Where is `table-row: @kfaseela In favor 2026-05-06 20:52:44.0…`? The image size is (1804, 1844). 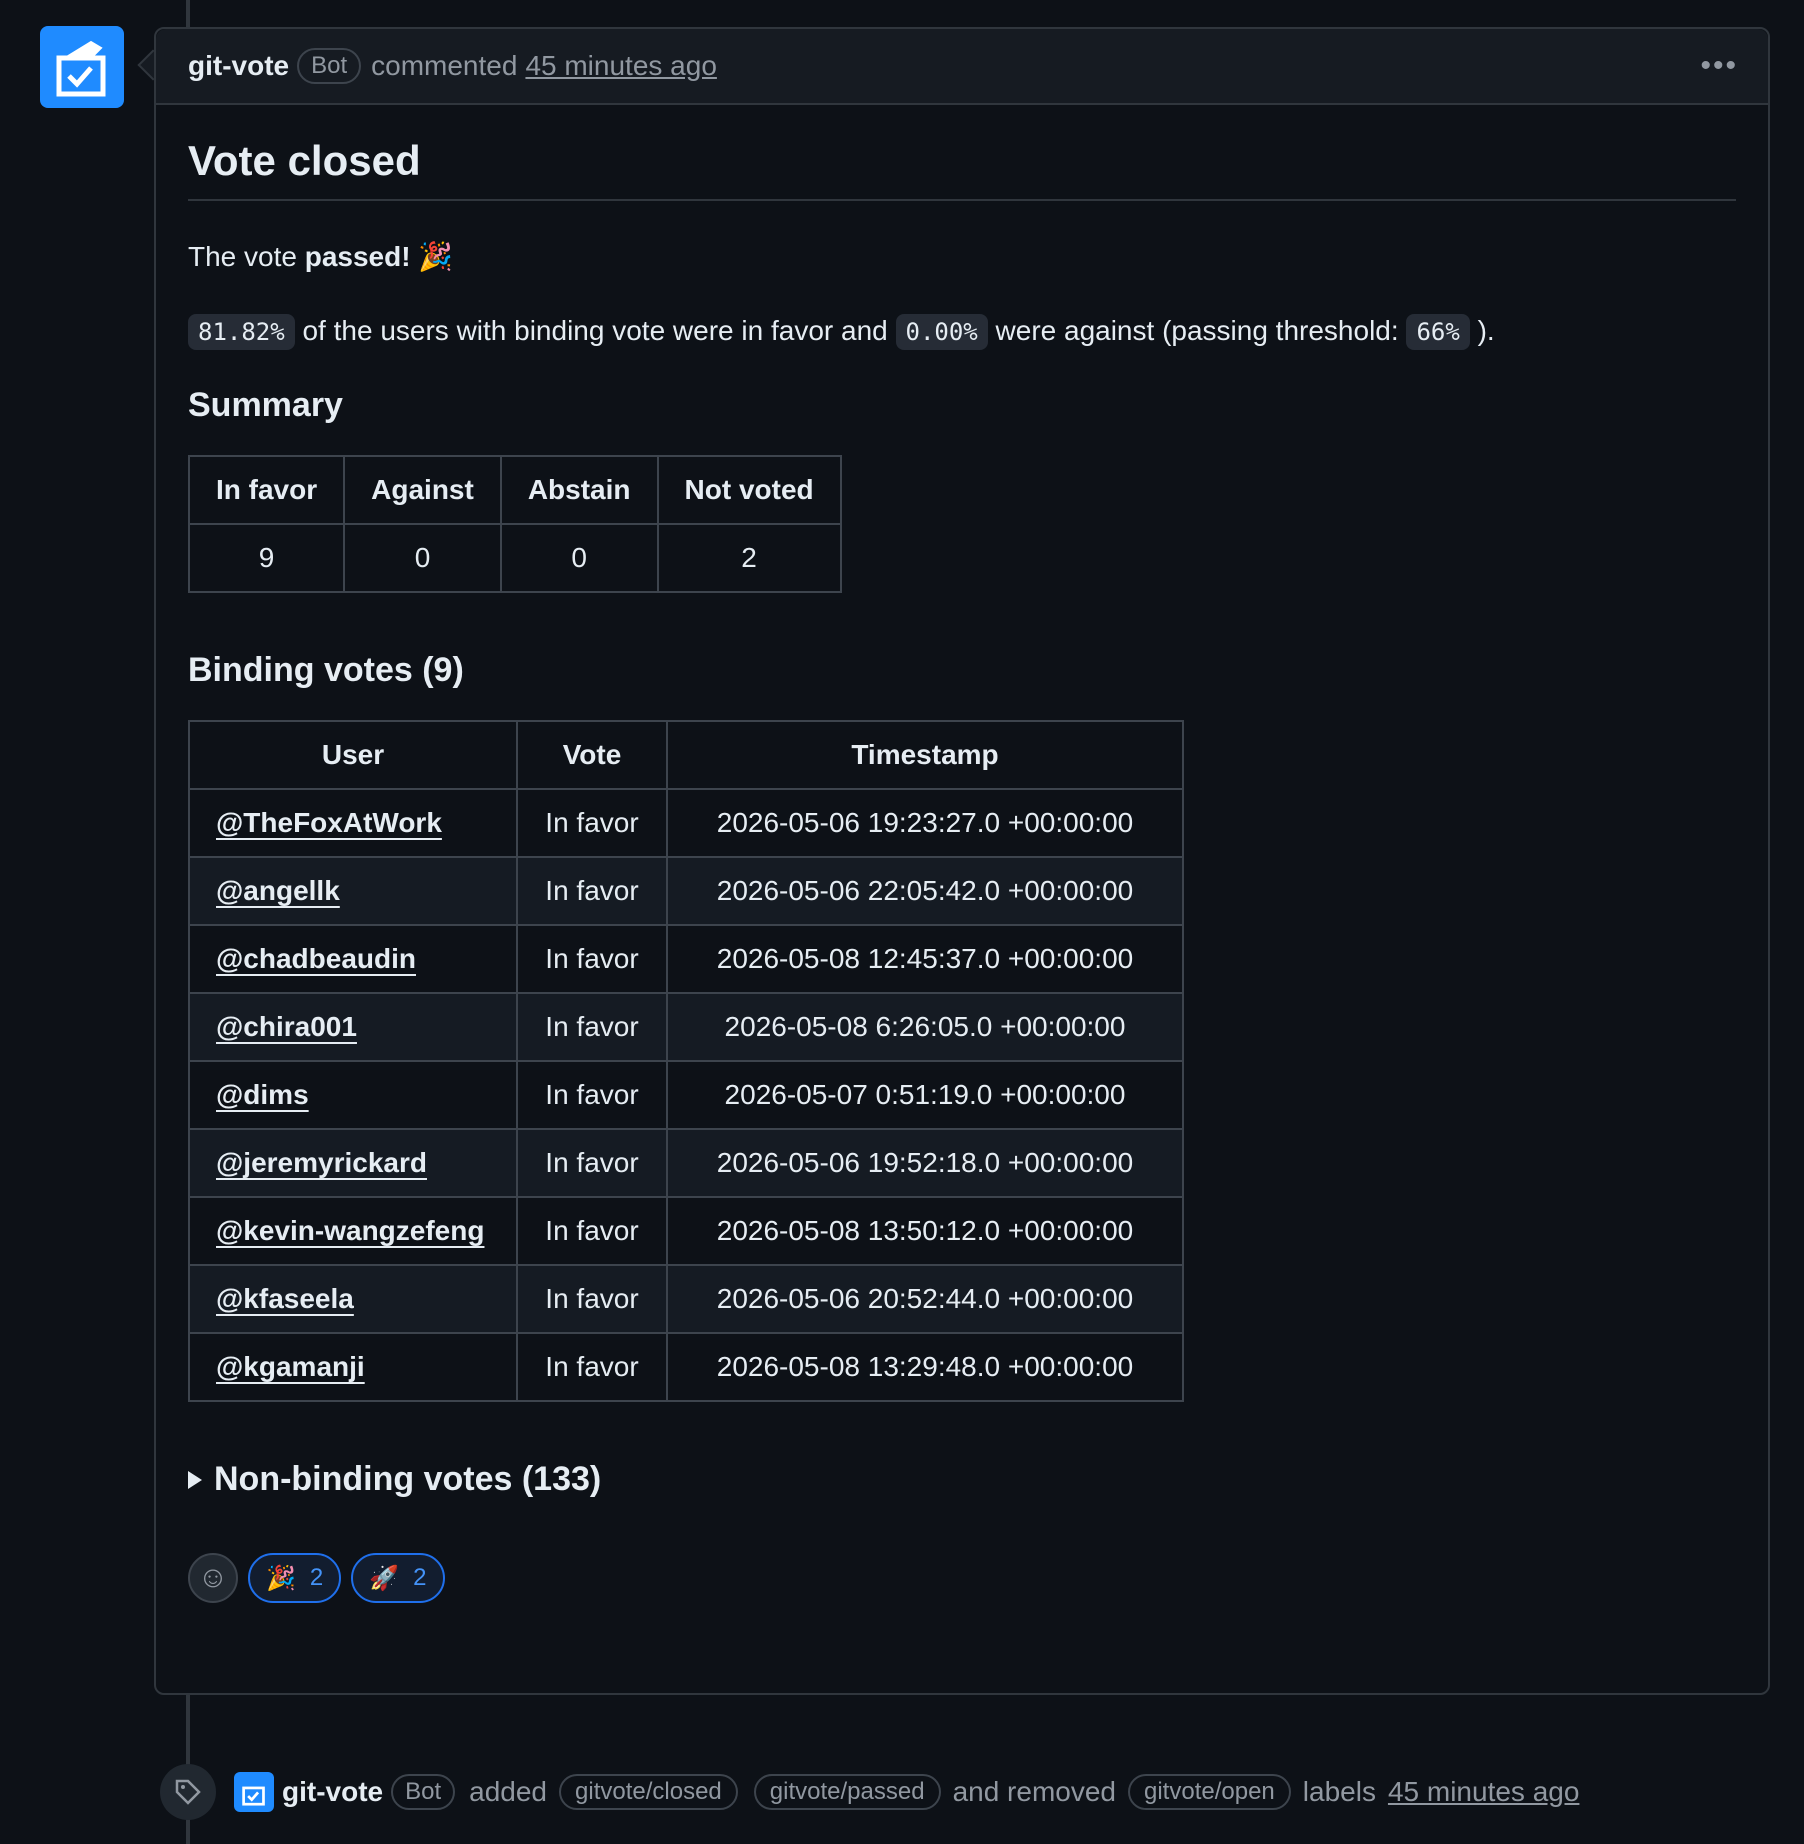
table-row: @kfaseela In favor 2026-05-06 20:52:44.0… is located at coordinates (686, 1299).